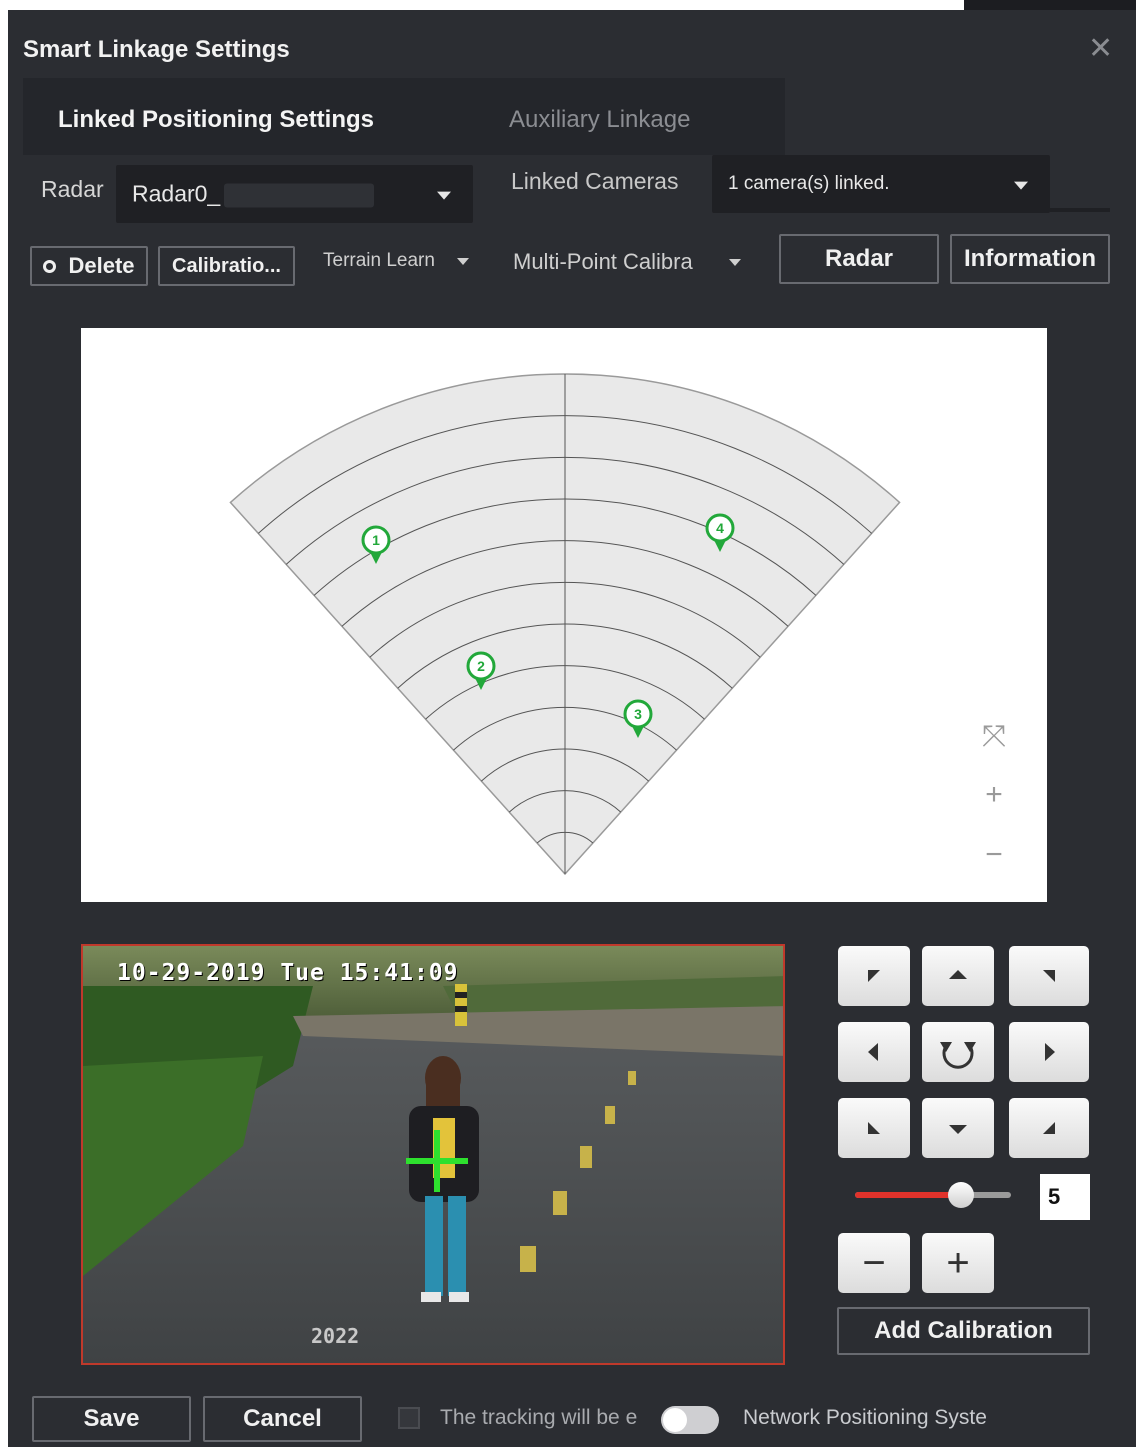 The height and width of the screenshot is (1447, 1136). I want to click on down-arrow-icon, so click(958, 1129).